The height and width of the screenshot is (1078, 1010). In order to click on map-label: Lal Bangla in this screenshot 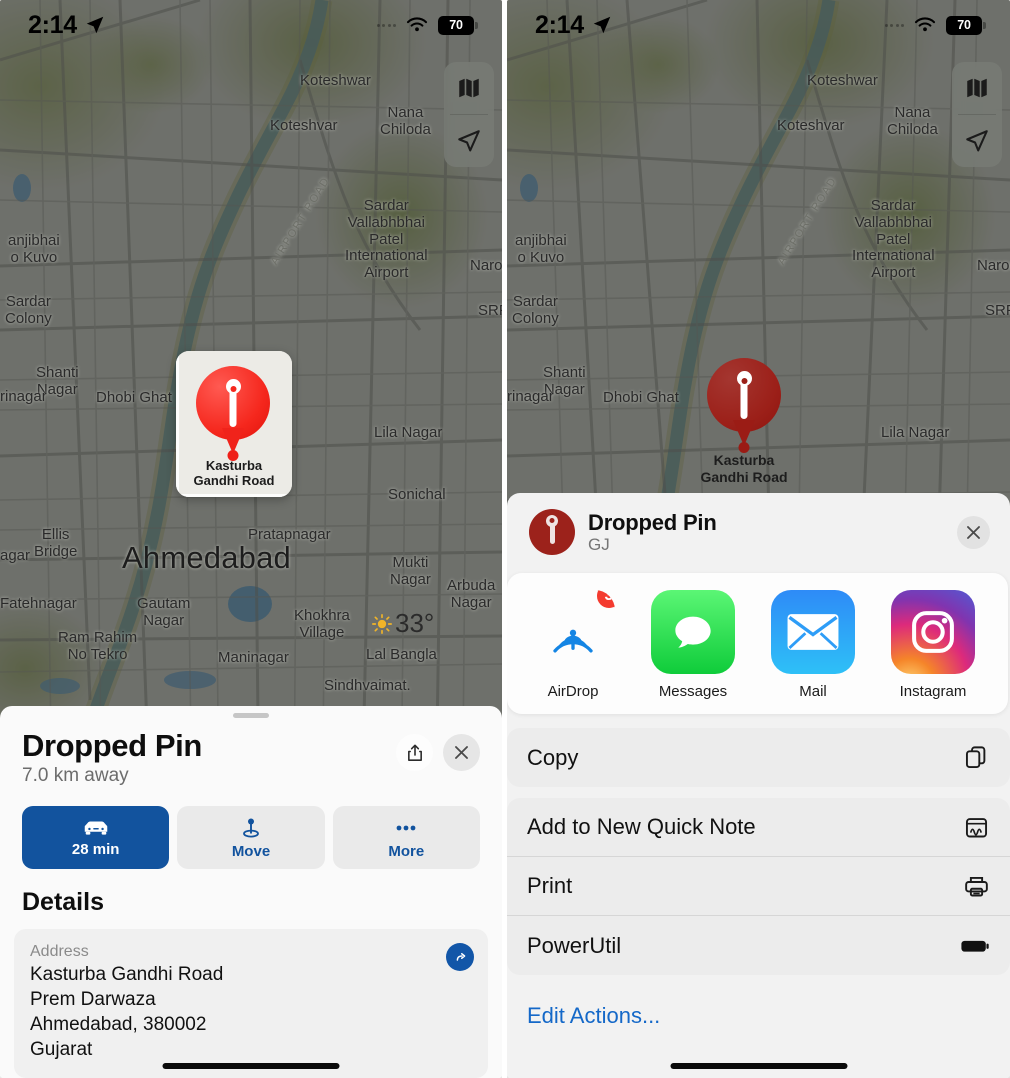, I will do `click(401, 654)`.